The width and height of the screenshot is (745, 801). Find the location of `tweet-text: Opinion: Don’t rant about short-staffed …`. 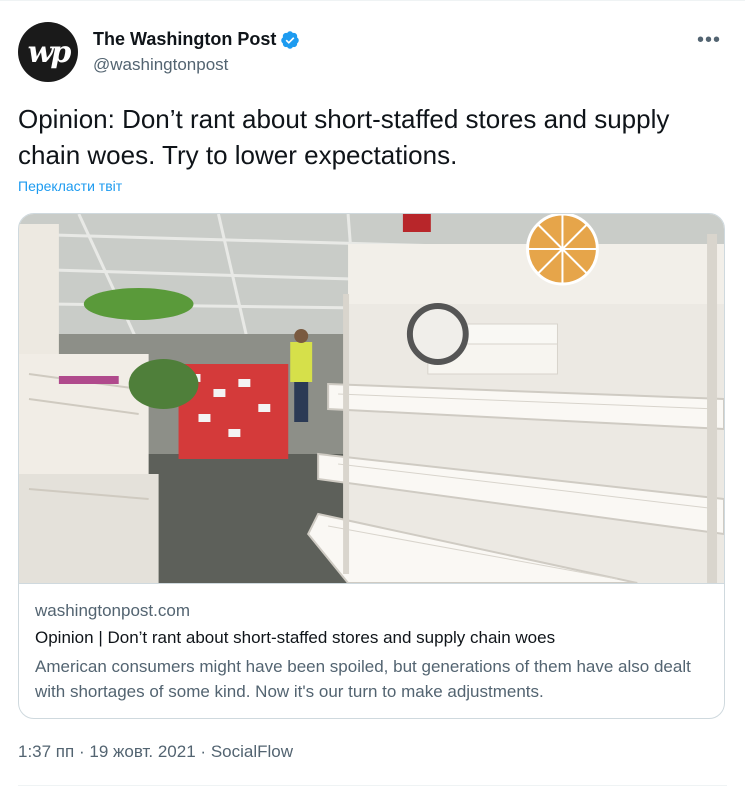

tweet-text: Opinion: Don’t rant about short-staffed … is located at coordinates (344, 137).